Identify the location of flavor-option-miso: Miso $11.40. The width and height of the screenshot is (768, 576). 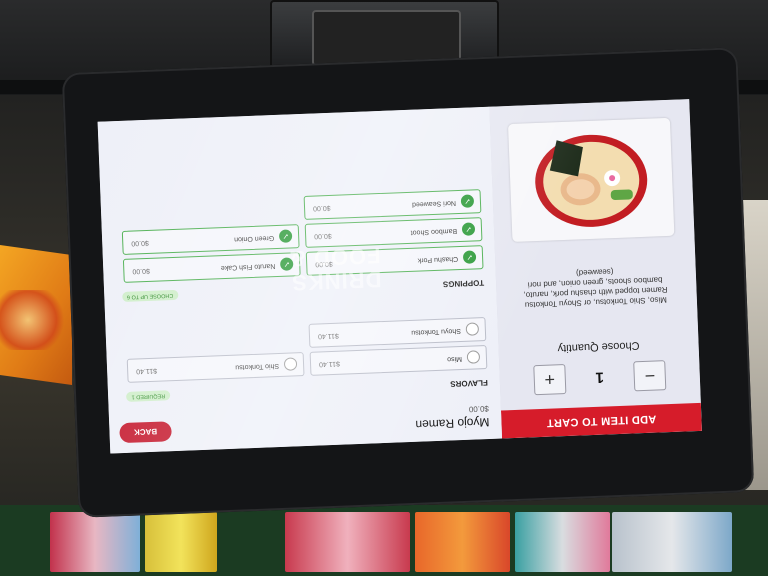
(398, 360).